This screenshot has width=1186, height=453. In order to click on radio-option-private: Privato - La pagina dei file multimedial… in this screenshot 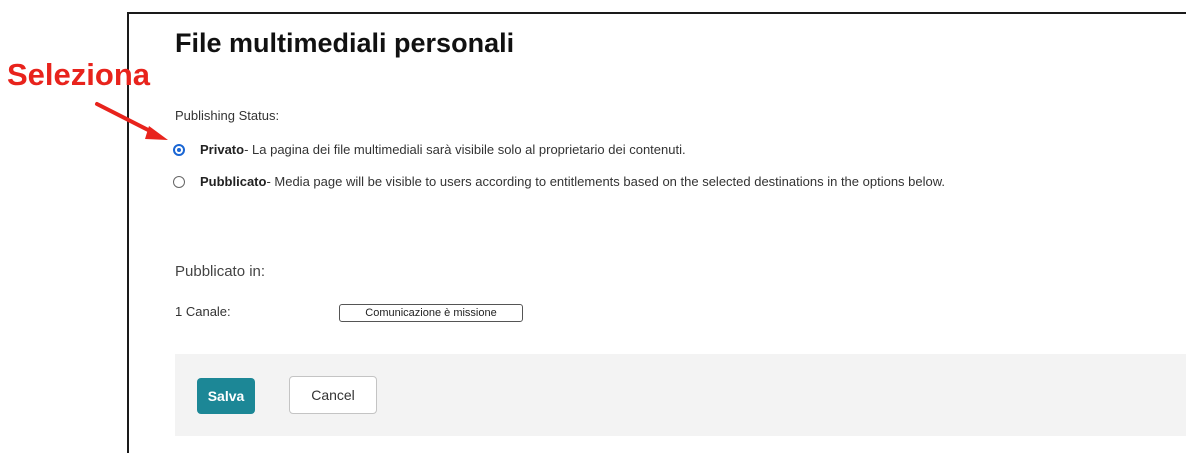, I will do `click(429, 149)`.